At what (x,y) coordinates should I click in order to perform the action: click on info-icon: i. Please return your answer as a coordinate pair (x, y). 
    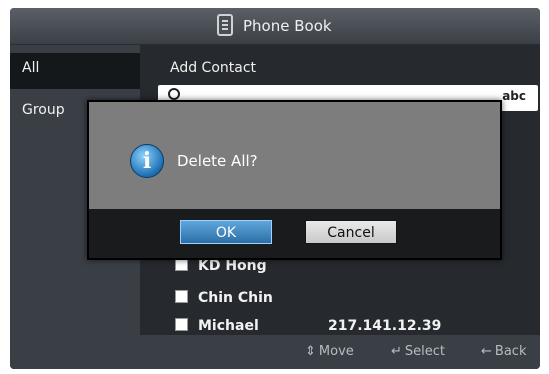
    Looking at the image, I should click on (147, 161).